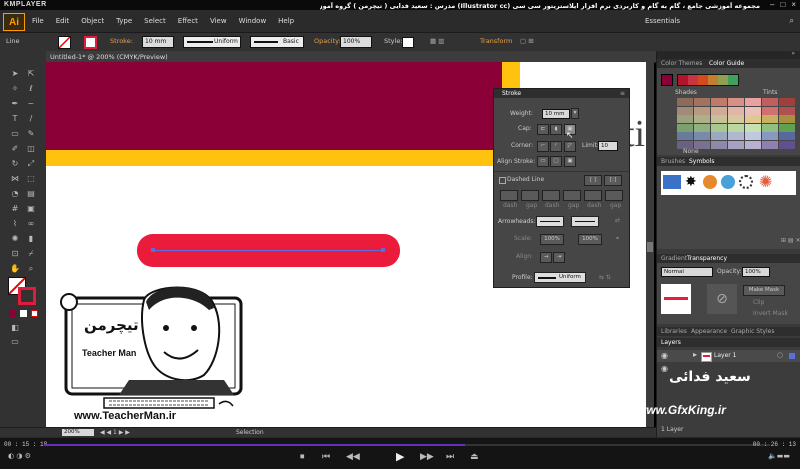 Image resolution: width=800 pixels, height=469 pixels. I want to click on flip-profile-icons: ⇆ ⇅, so click(605, 277).